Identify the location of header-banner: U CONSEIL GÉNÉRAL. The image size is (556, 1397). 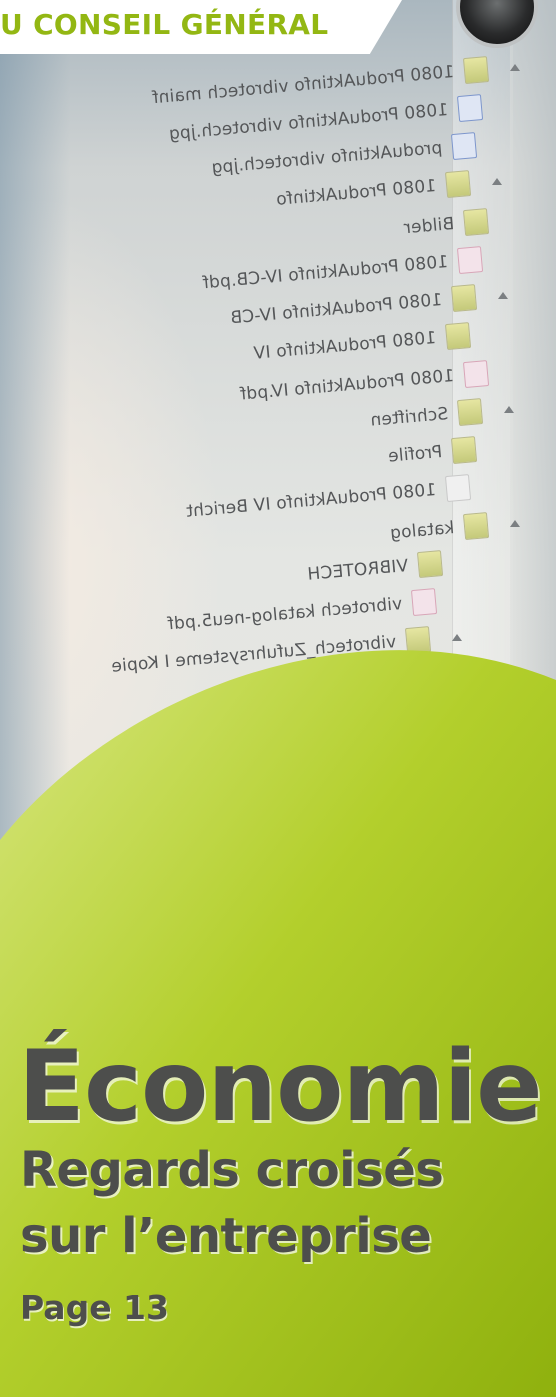
(201, 27).